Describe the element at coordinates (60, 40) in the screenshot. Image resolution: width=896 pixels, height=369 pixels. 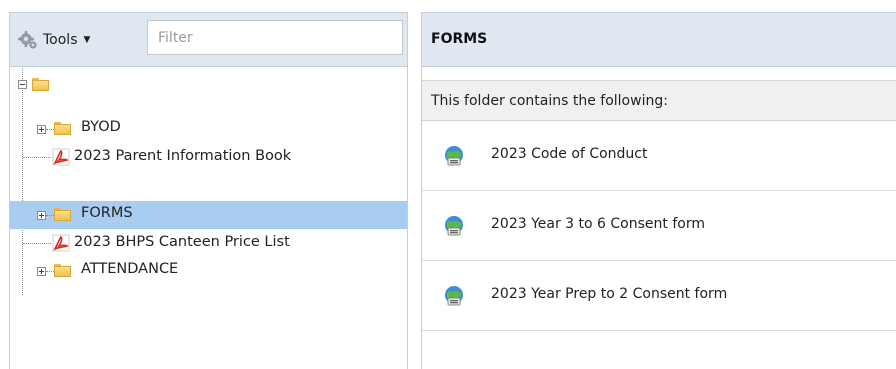
I see `tools-label: Tools` at that location.